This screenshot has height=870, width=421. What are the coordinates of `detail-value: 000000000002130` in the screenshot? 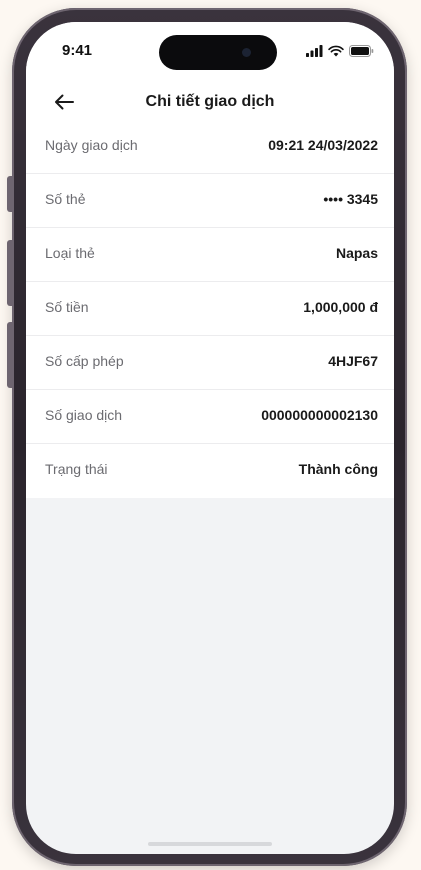 It's located at (319, 415).